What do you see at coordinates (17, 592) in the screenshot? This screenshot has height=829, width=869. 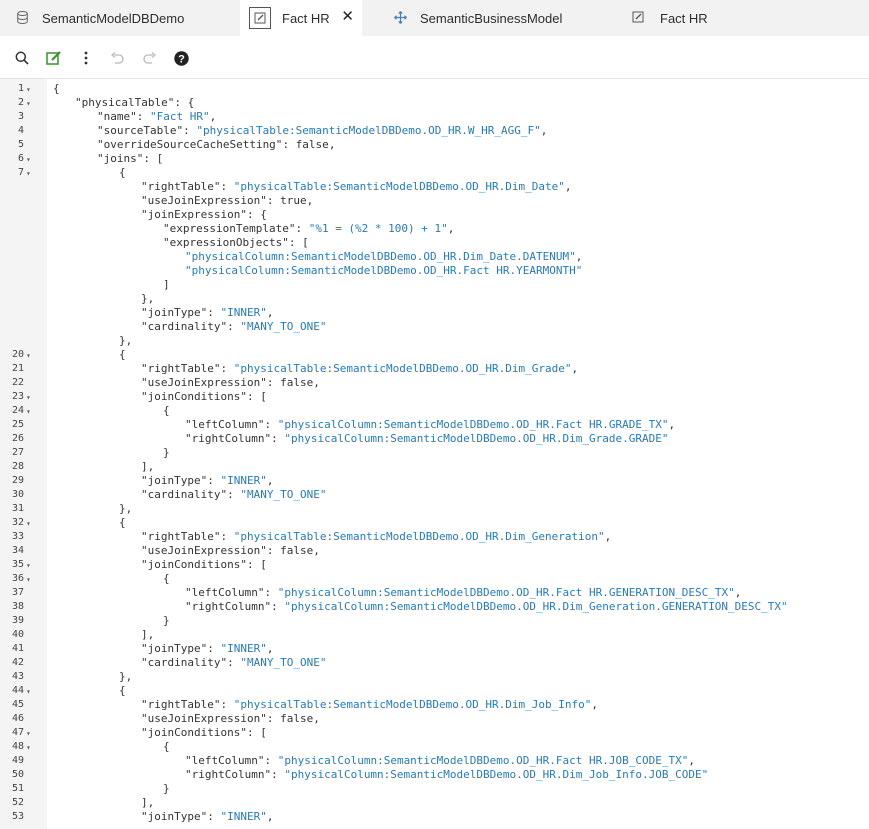 I see `line-number: 37` at bounding box center [17, 592].